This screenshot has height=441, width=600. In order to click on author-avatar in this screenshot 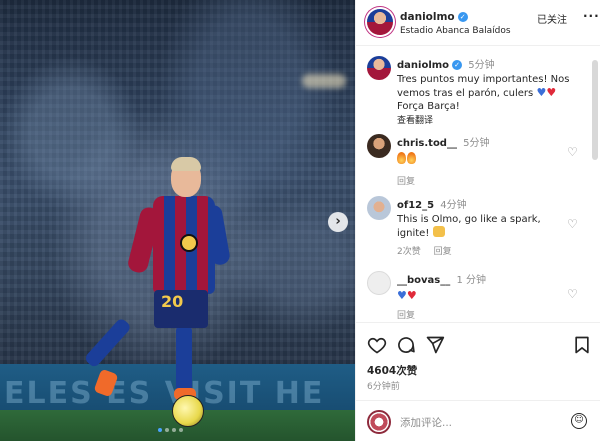, I will do `click(380, 22)`.